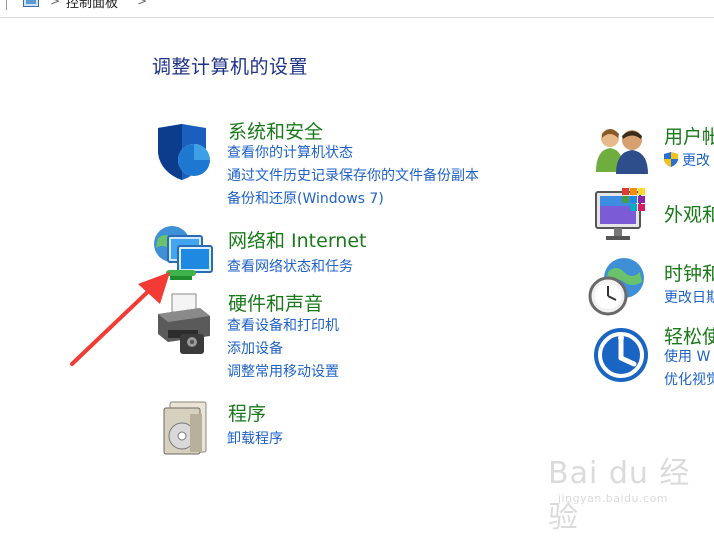 This screenshot has height=536, width=714. I want to click on page-title: 调整计算机的设置, so click(230, 67).